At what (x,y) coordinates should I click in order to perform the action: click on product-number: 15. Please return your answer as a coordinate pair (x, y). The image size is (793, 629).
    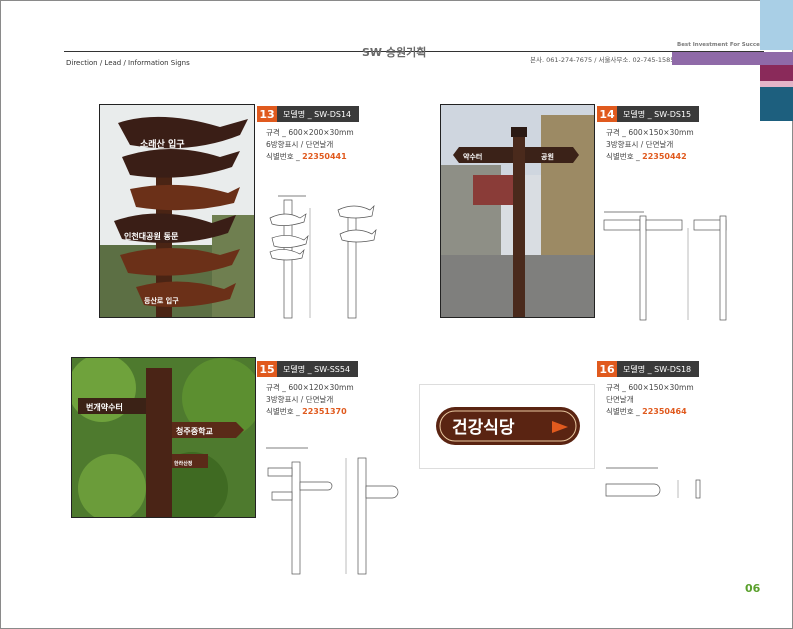
    Looking at the image, I should click on (267, 369).